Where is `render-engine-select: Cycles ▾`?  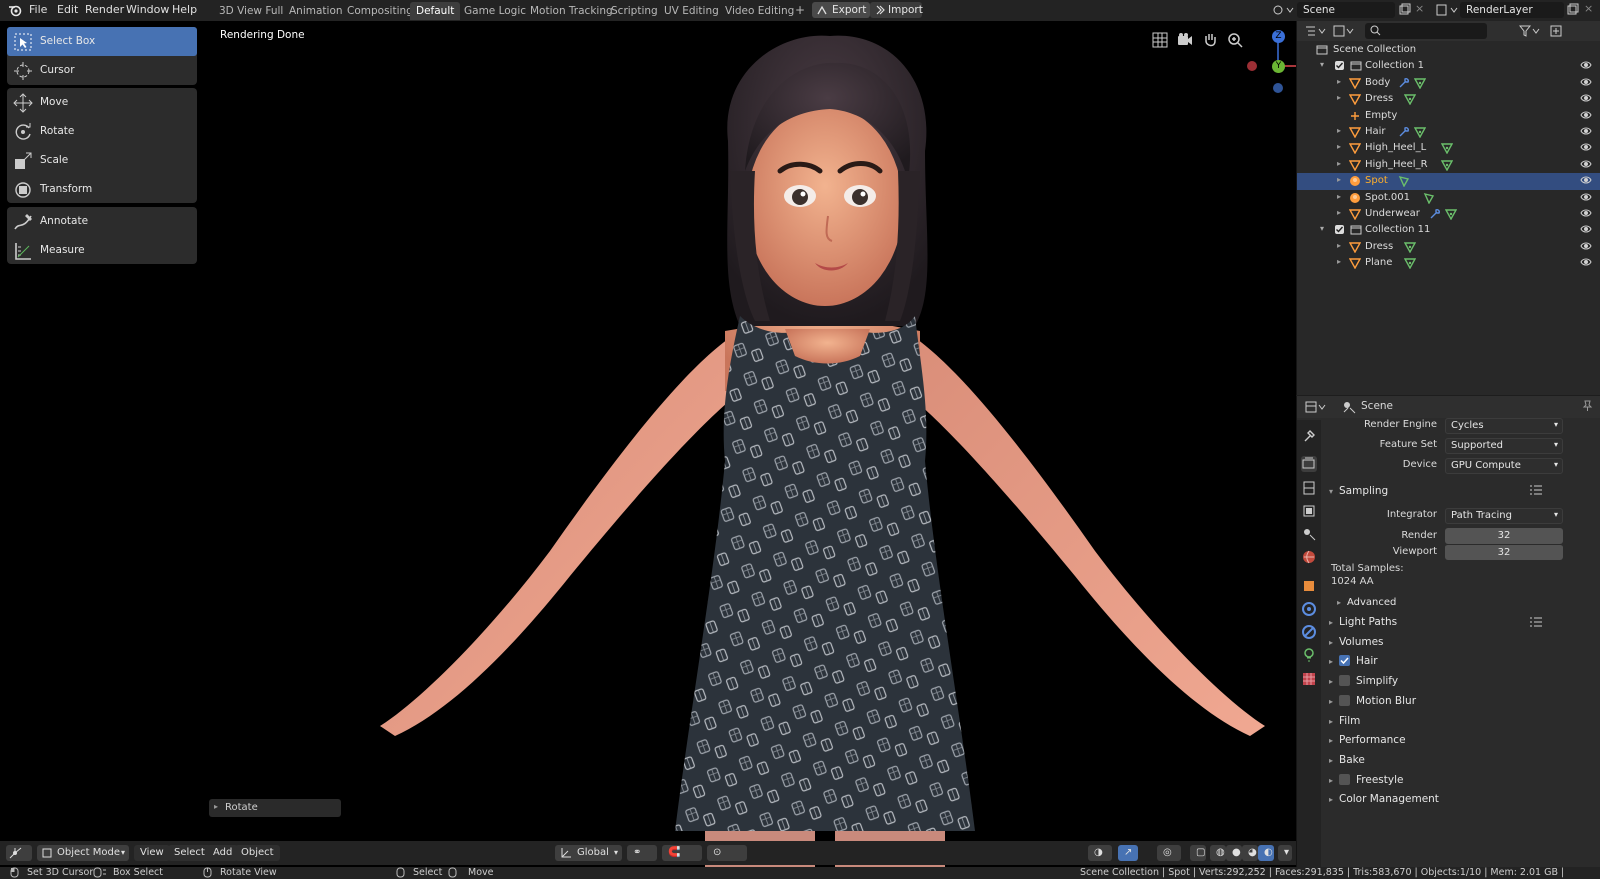
render-engine-select: Cycles ▾ is located at coordinates (1504, 426).